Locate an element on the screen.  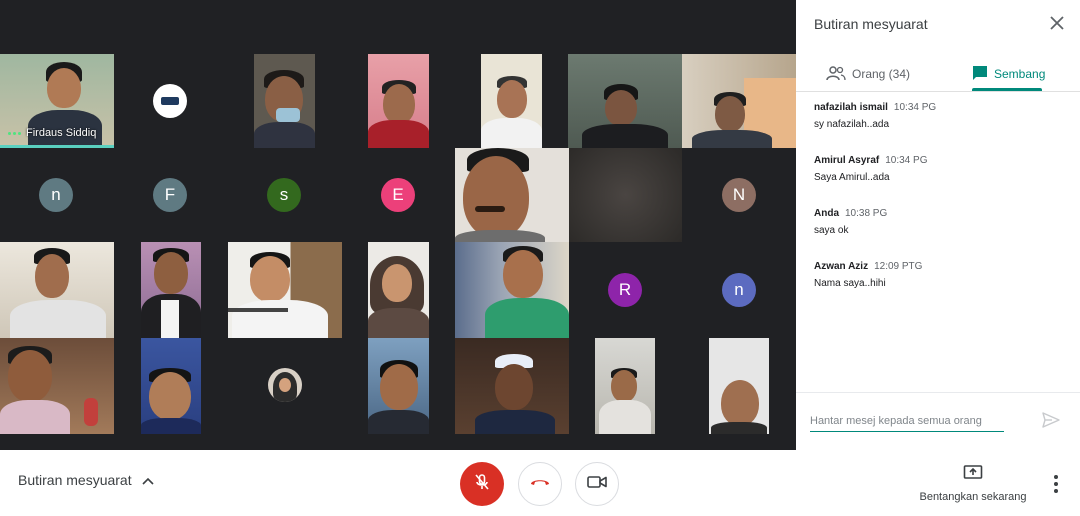
participant-tile-logo is located at coordinates (171, 101).